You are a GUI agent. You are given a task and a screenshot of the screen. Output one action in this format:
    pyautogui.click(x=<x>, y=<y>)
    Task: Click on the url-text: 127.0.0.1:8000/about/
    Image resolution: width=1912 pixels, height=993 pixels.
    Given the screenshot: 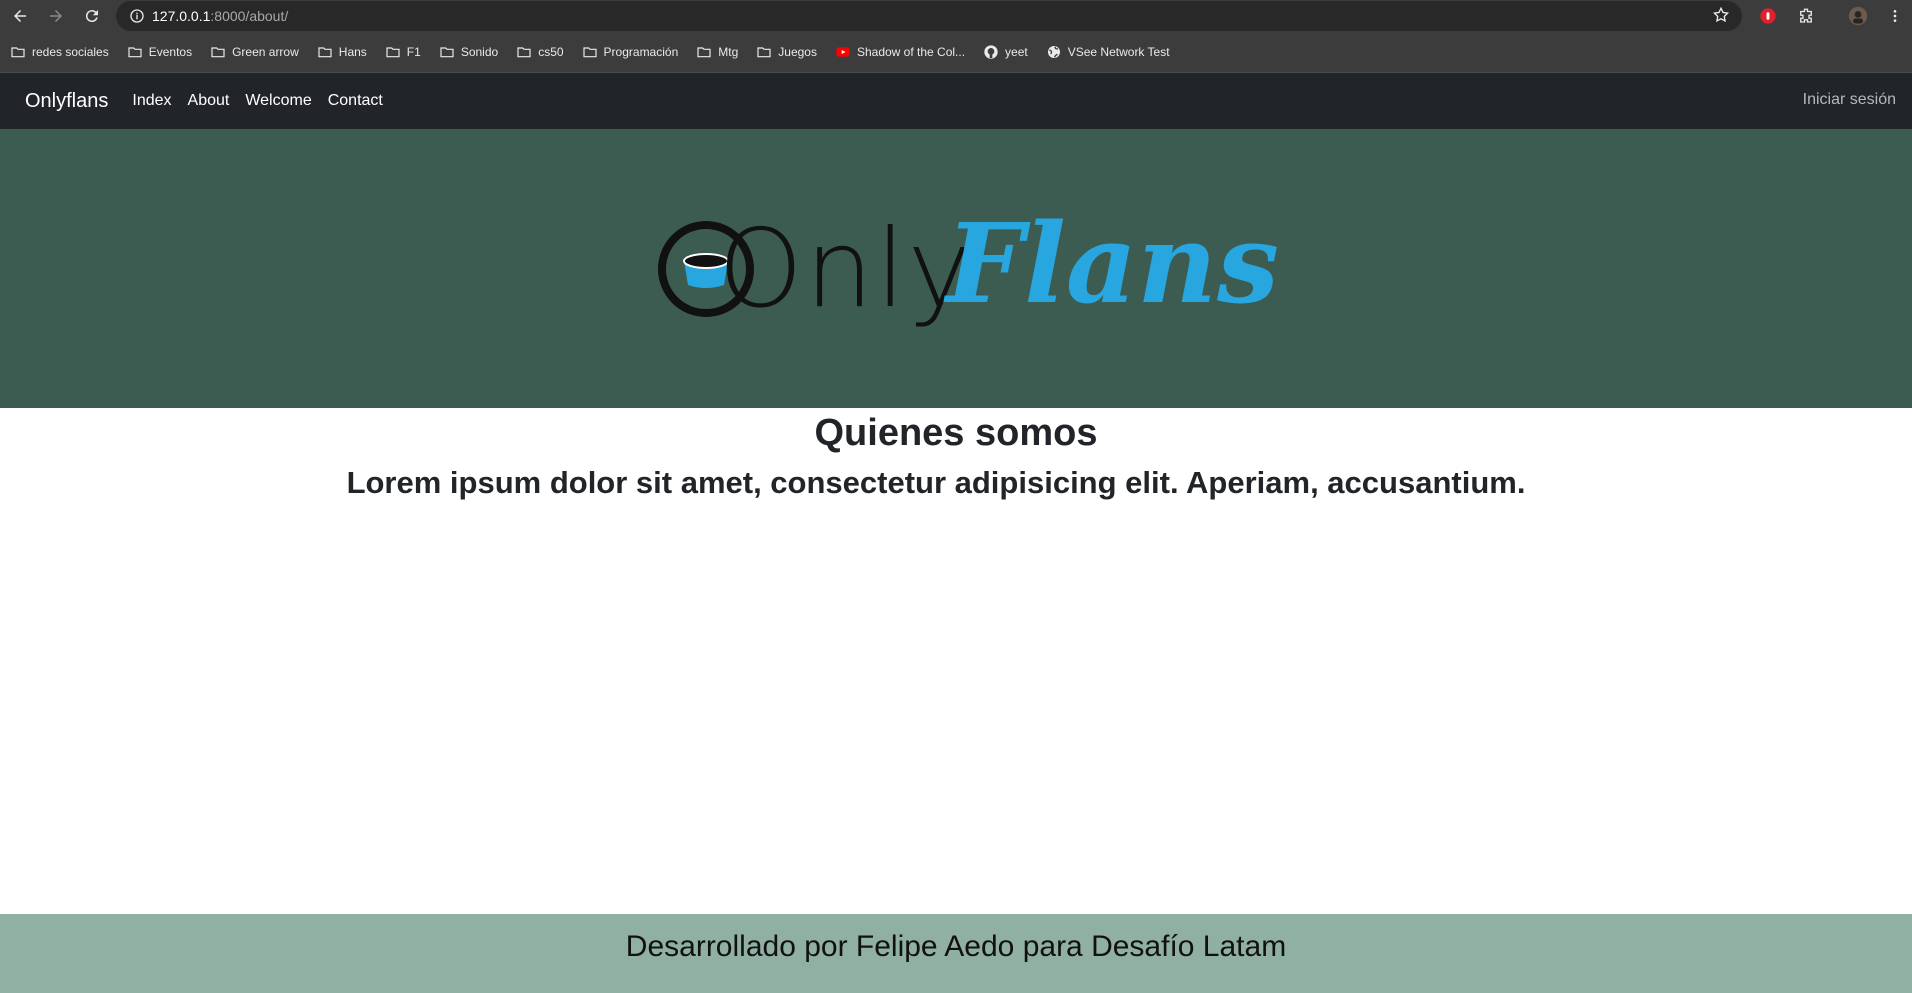 What is the action you would take?
    pyautogui.click(x=220, y=16)
    